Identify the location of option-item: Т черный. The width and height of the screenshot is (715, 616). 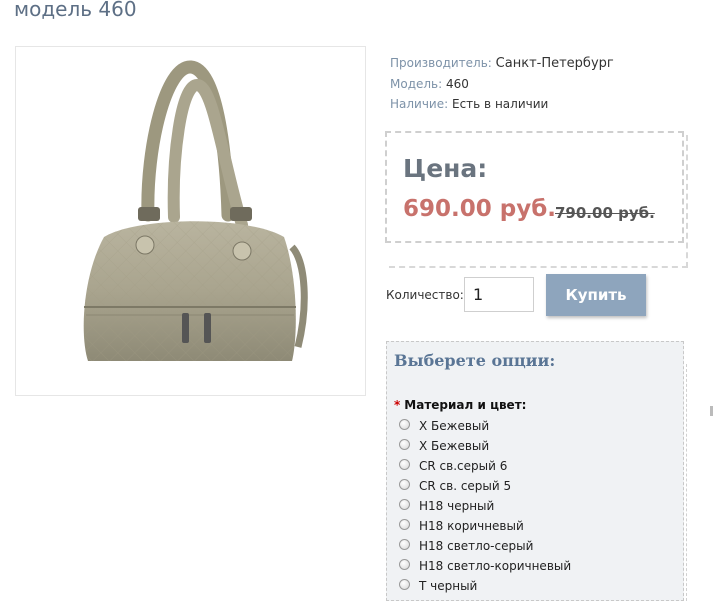
(485, 586).